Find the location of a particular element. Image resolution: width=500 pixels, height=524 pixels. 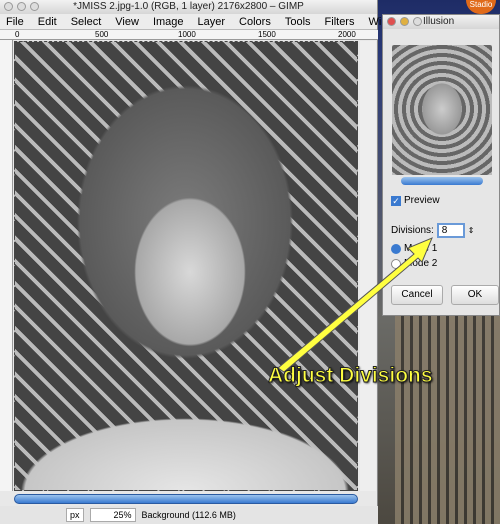

arrow-shape is located at coordinates (355, 305).